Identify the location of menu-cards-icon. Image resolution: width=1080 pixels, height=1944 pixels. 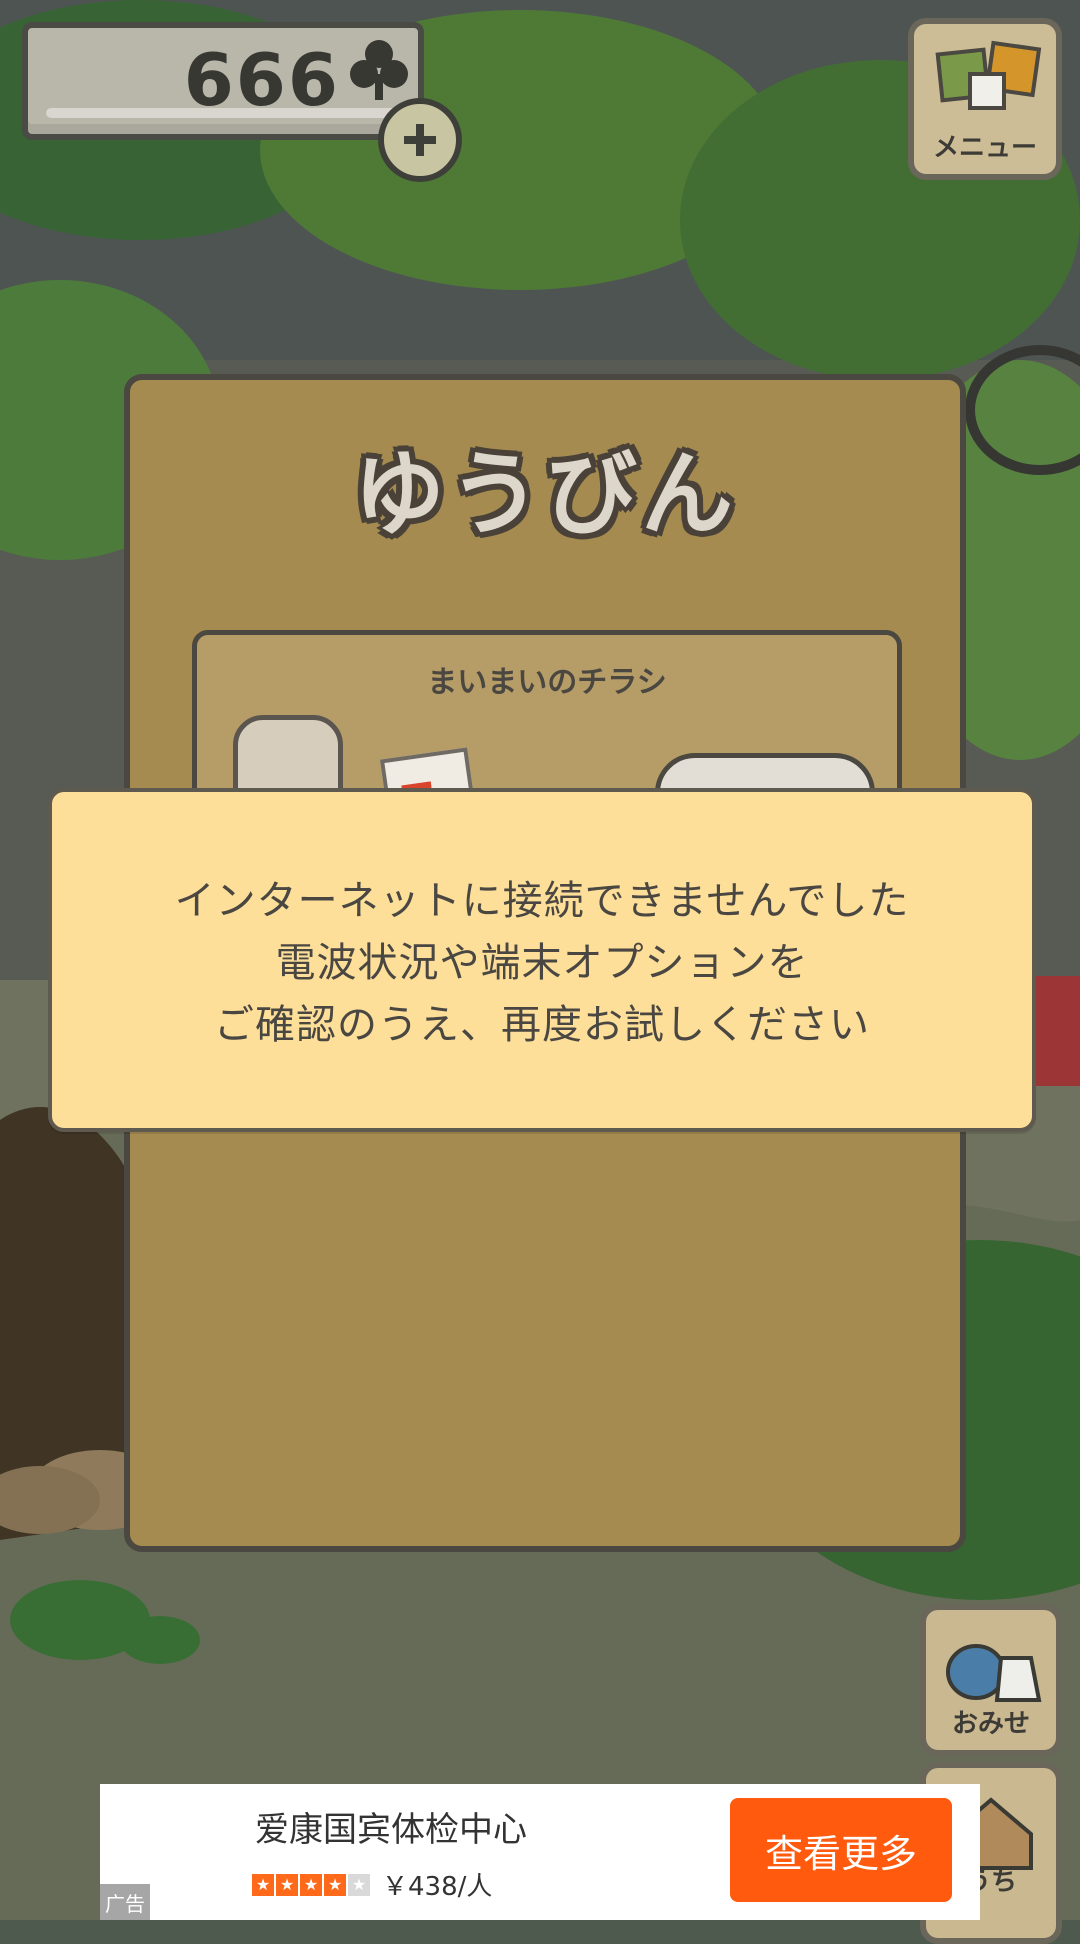
(988, 75).